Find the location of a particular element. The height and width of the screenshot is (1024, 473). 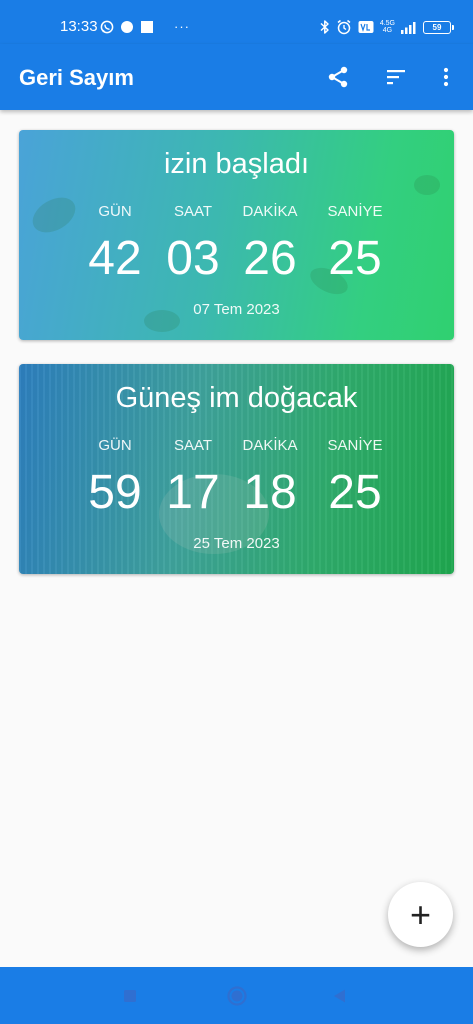

square-notification-icon is located at coordinates (147, 27).